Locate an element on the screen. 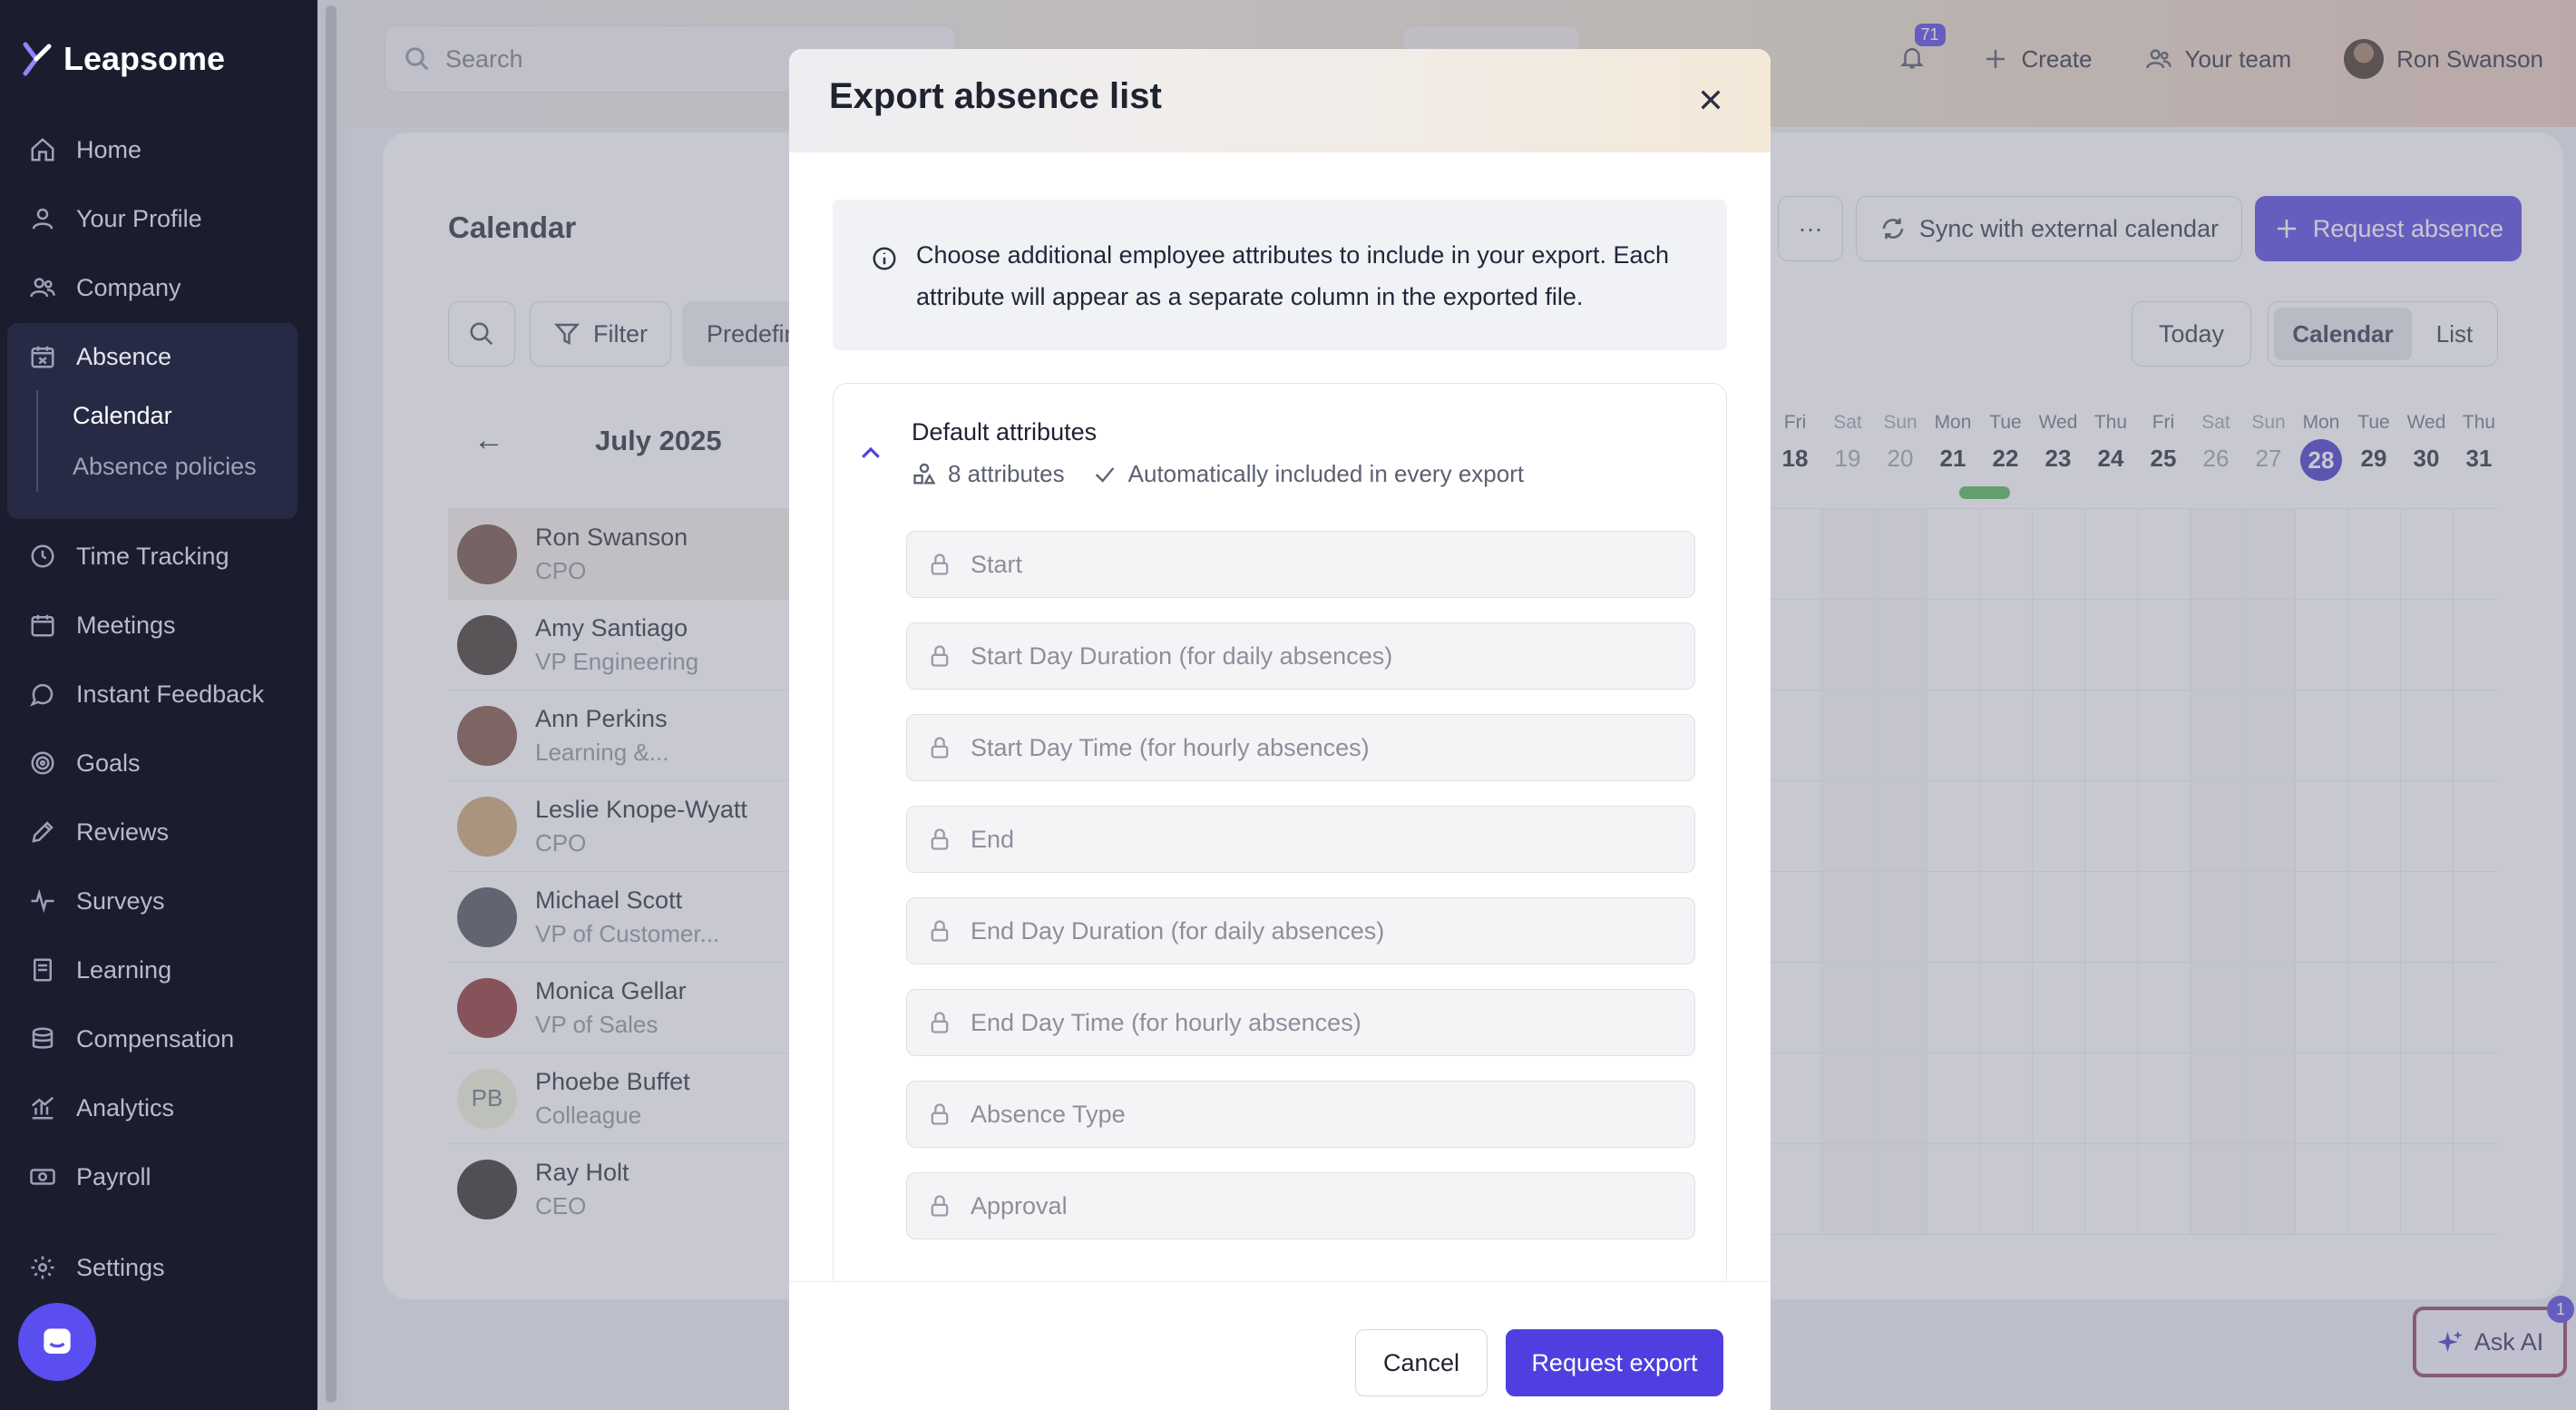 Image resolution: width=2576 pixels, height=1410 pixels. chat-bubble-icon is located at coordinates (57, 1341).